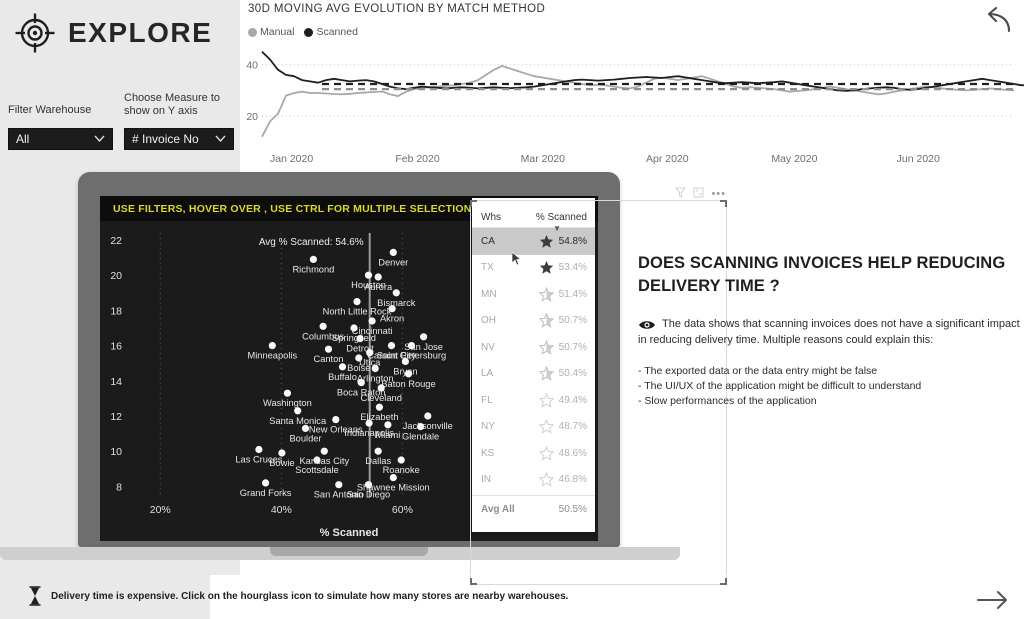 The image size is (1024, 619). Describe the element at coordinates (337, 32) in the screenshot. I see `legend-label: Scanned` at that location.